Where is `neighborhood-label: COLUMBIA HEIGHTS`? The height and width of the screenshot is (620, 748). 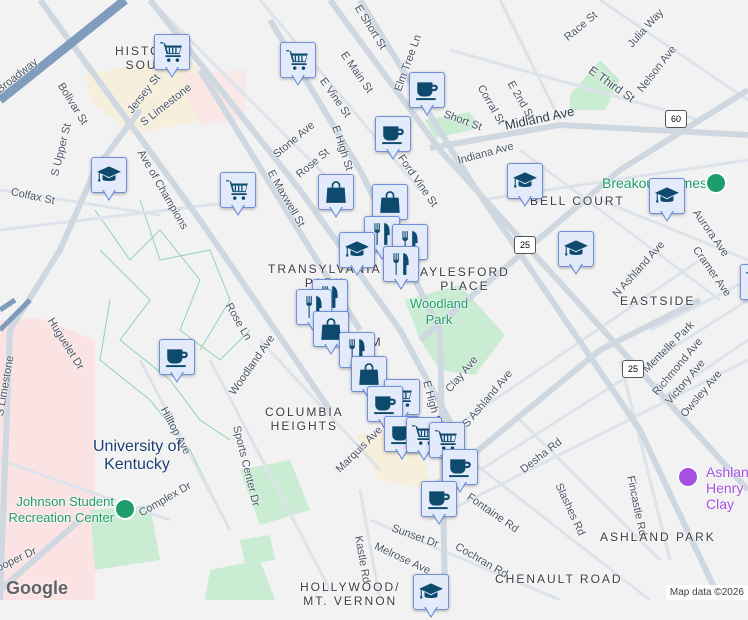 neighborhood-label: COLUMBIA HEIGHTS is located at coordinates (304, 419).